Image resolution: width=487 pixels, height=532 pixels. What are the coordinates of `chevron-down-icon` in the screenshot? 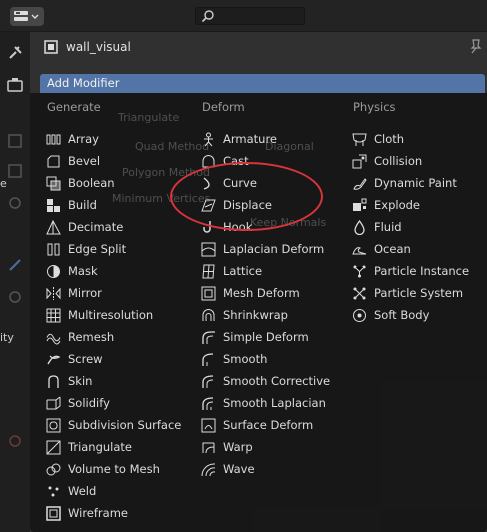 It's located at (35, 16).